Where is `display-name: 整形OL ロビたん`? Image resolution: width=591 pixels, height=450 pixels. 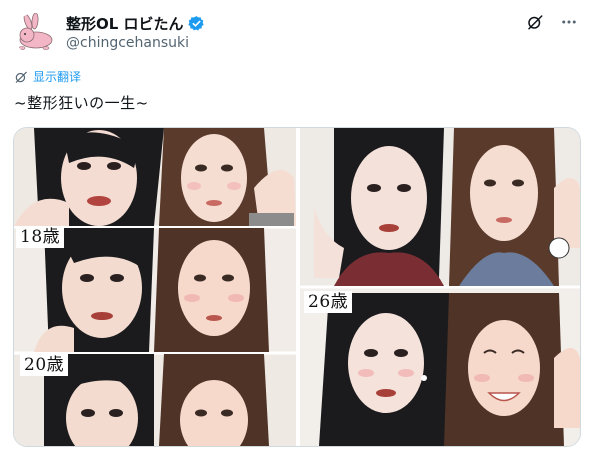 display-name: 整形OL ロビたん is located at coordinates (125, 23).